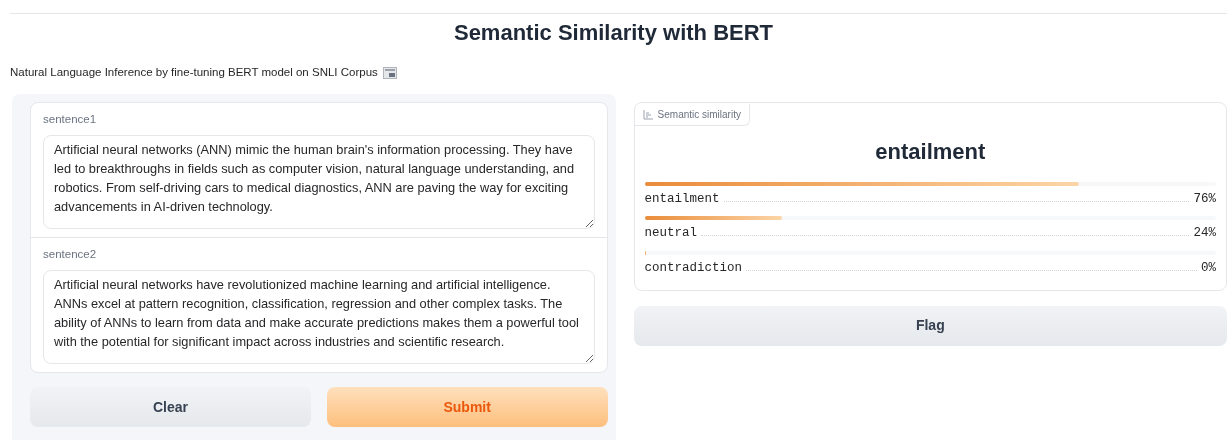 The width and height of the screenshot is (1227, 446). Describe the element at coordinates (319, 317) in the screenshot. I see `text-field: Artificial neural networks have revolutionized machine learning and artificial intelligence. ANNs excel at pattern recognition, classification, regression and other complex tasks. The ability of ANNs to learn from data and make accurate predictions makes them a powerful tool with the potential for significant impact across industries and scientific research.` at that location.